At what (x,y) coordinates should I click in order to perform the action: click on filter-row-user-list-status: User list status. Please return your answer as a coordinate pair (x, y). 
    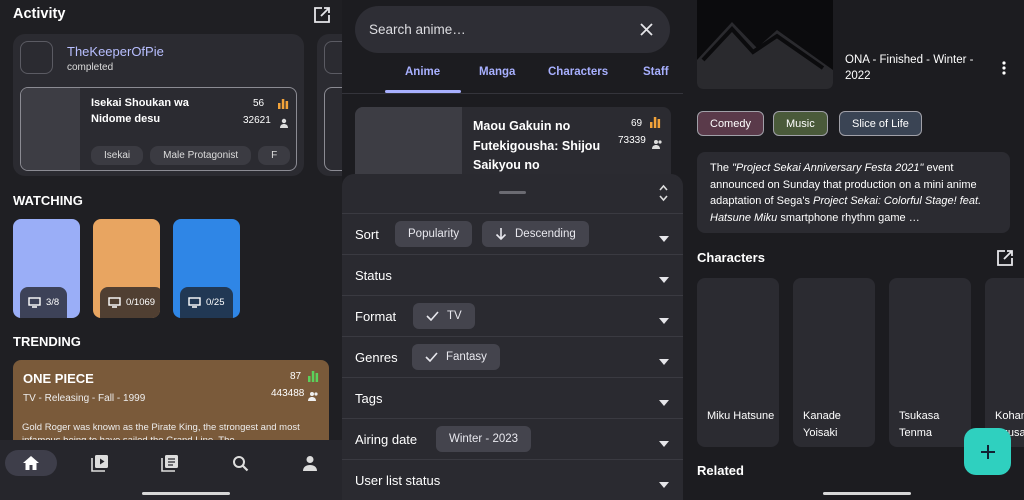
    Looking at the image, I should click on (512, 479).